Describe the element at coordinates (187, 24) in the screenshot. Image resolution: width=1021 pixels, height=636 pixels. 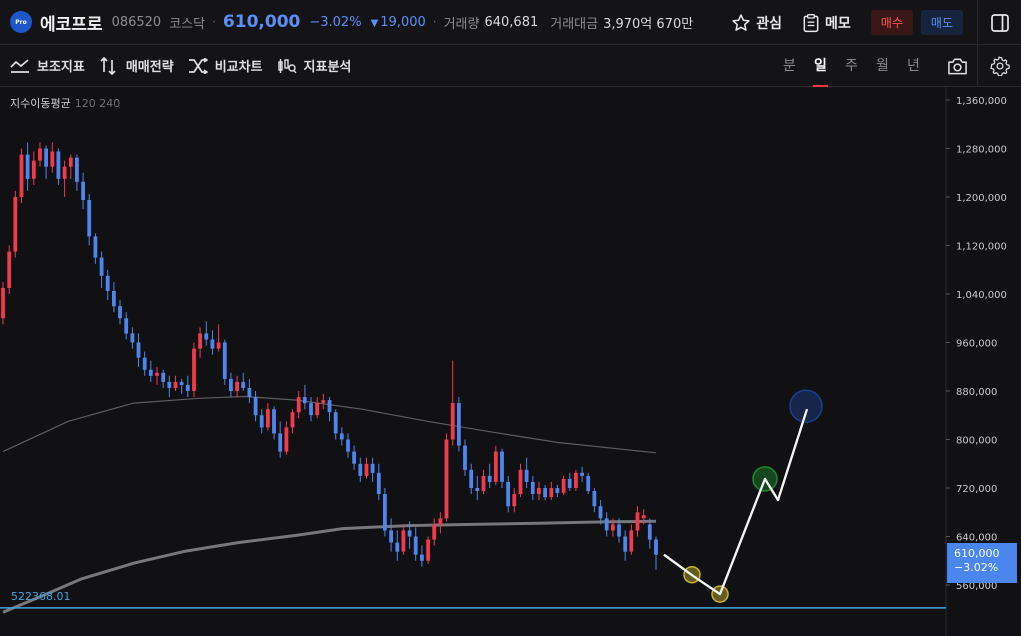
I see `market-name: 코스닥` at that location.